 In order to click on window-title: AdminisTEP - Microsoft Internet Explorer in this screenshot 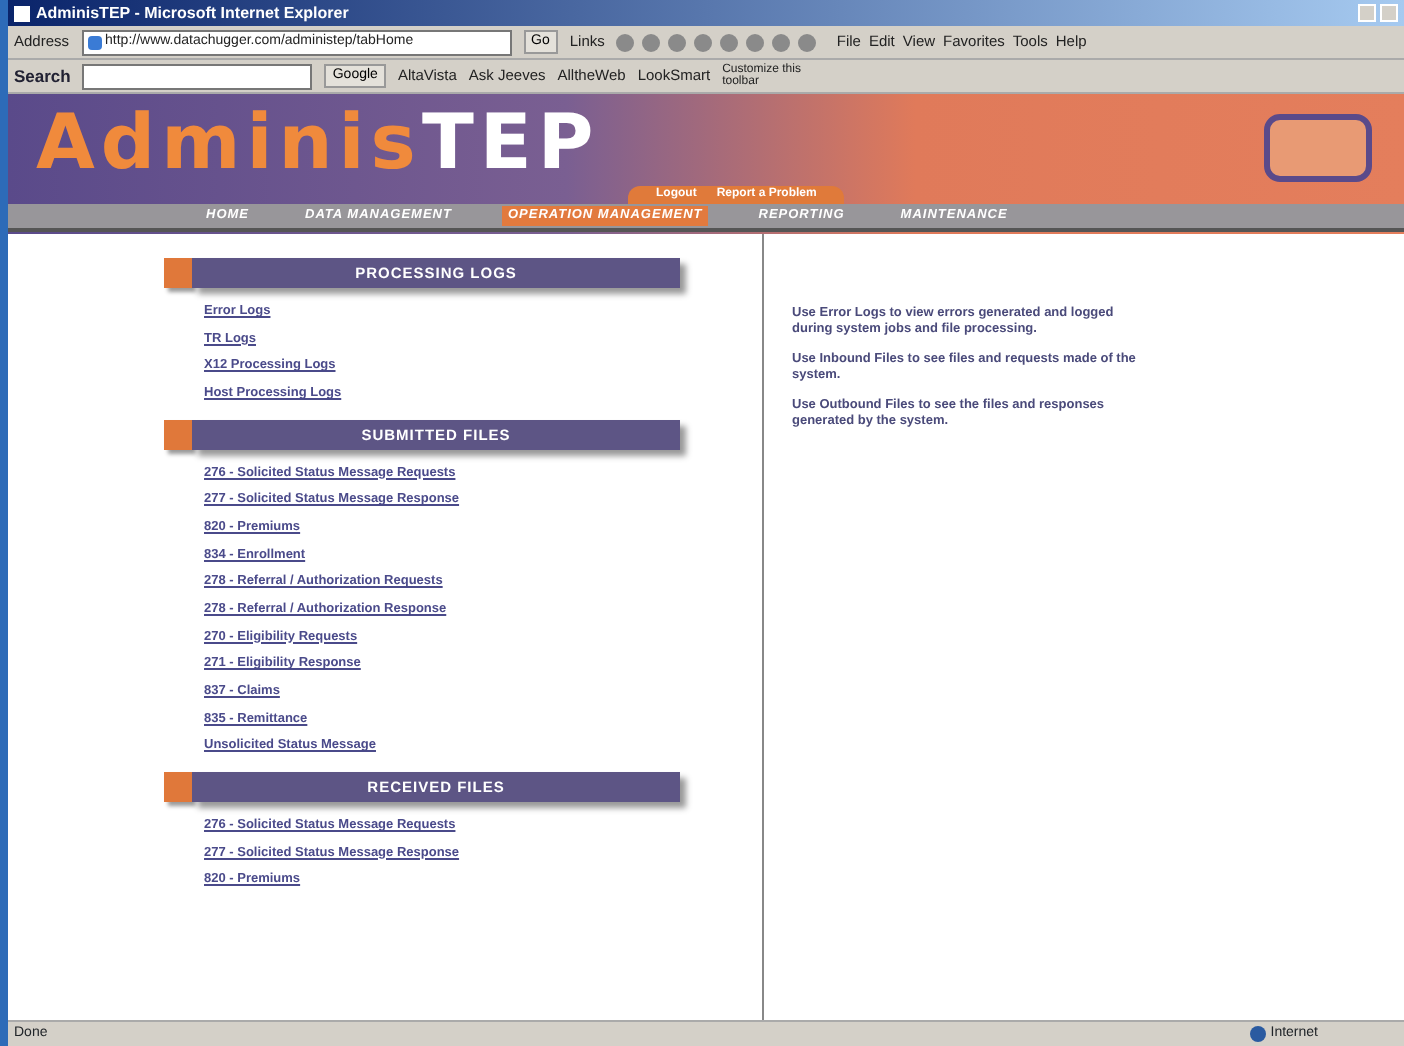, I will do `click(192, 13)`.